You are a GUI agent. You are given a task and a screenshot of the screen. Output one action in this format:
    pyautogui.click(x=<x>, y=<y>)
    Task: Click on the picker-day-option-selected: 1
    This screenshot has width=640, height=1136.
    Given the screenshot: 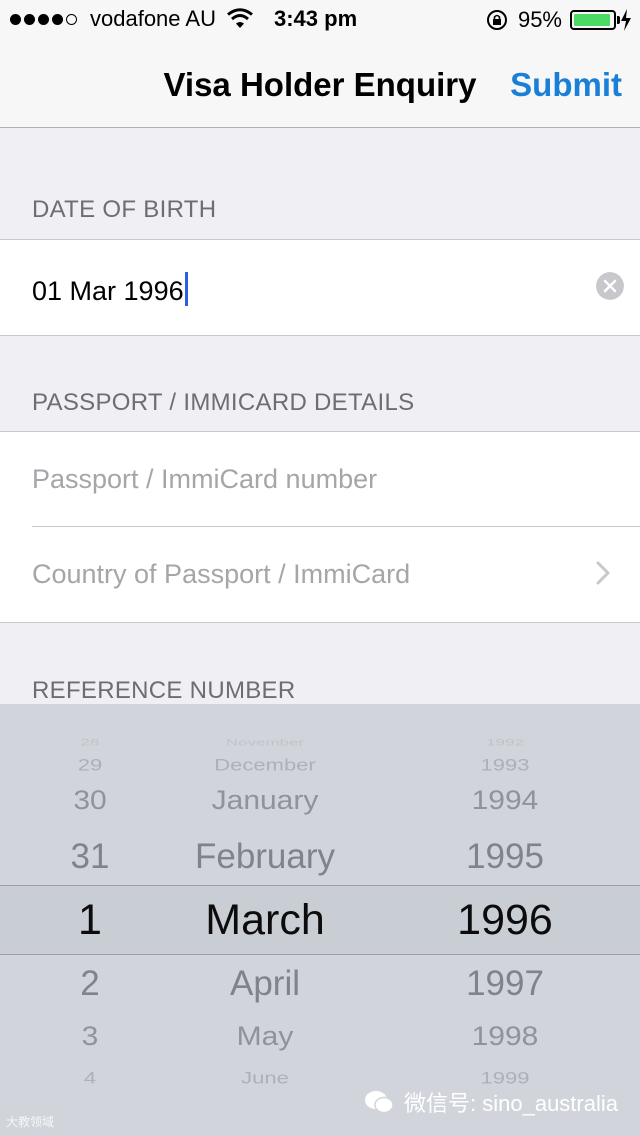 What is the action you would take?
    pyautogui.click(x=90, y=920)
    